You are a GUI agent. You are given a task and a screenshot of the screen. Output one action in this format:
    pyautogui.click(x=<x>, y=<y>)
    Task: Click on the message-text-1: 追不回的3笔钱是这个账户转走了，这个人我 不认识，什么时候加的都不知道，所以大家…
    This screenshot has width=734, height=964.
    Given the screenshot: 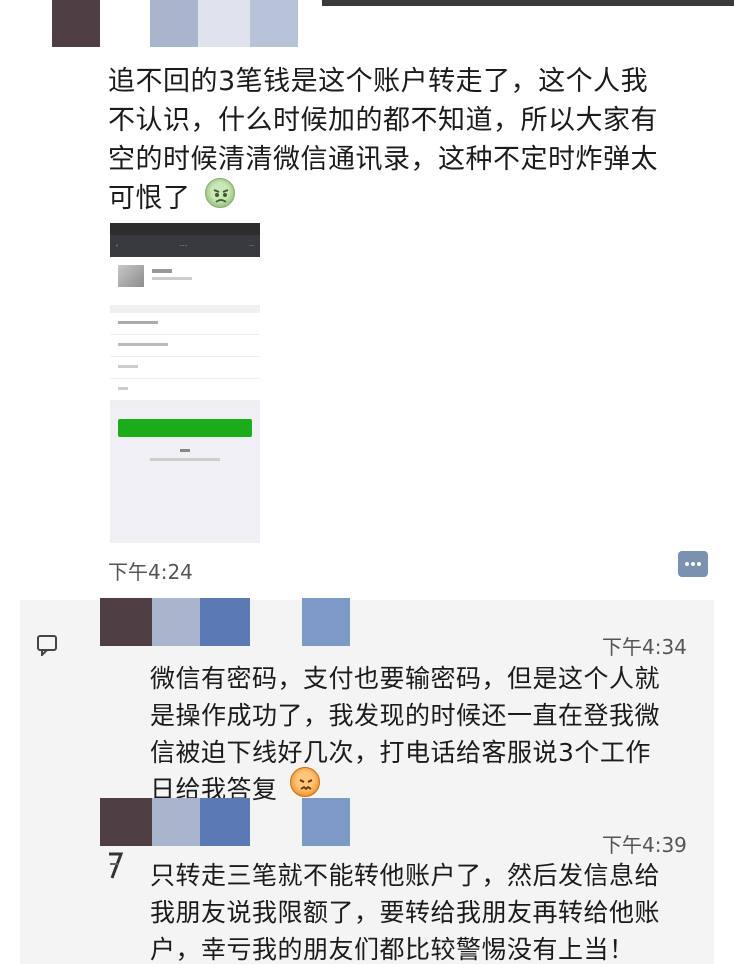 What is the action you would take?
    pyautogui.click(x=383, y=140)
    